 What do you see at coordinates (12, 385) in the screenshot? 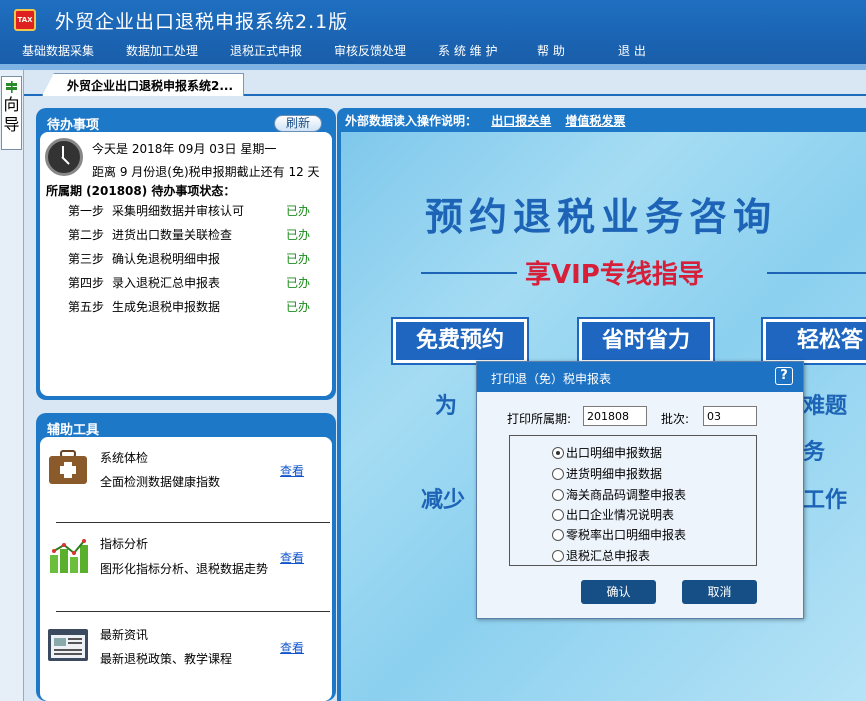
I see `left-nav: 向 导` at bounding box center [12, 385].